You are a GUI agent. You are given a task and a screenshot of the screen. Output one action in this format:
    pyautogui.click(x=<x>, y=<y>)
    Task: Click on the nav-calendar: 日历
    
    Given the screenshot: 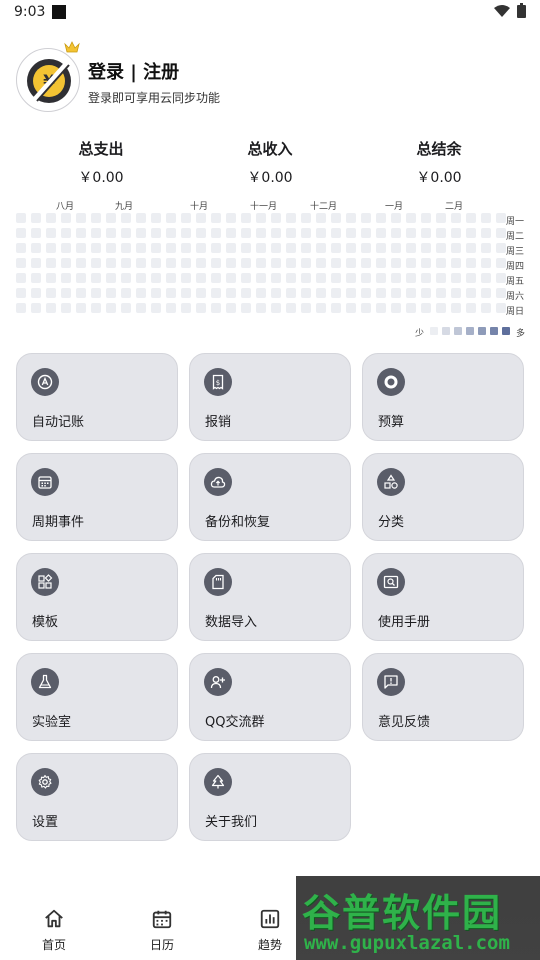 What is the action you would take?
    pyautogui.click(x=162, y=930)
    